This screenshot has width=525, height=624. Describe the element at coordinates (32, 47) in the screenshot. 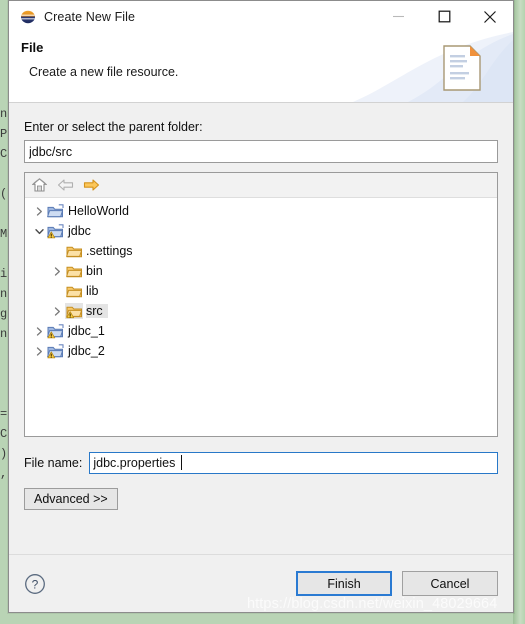

I see `page-title: File` at that location.